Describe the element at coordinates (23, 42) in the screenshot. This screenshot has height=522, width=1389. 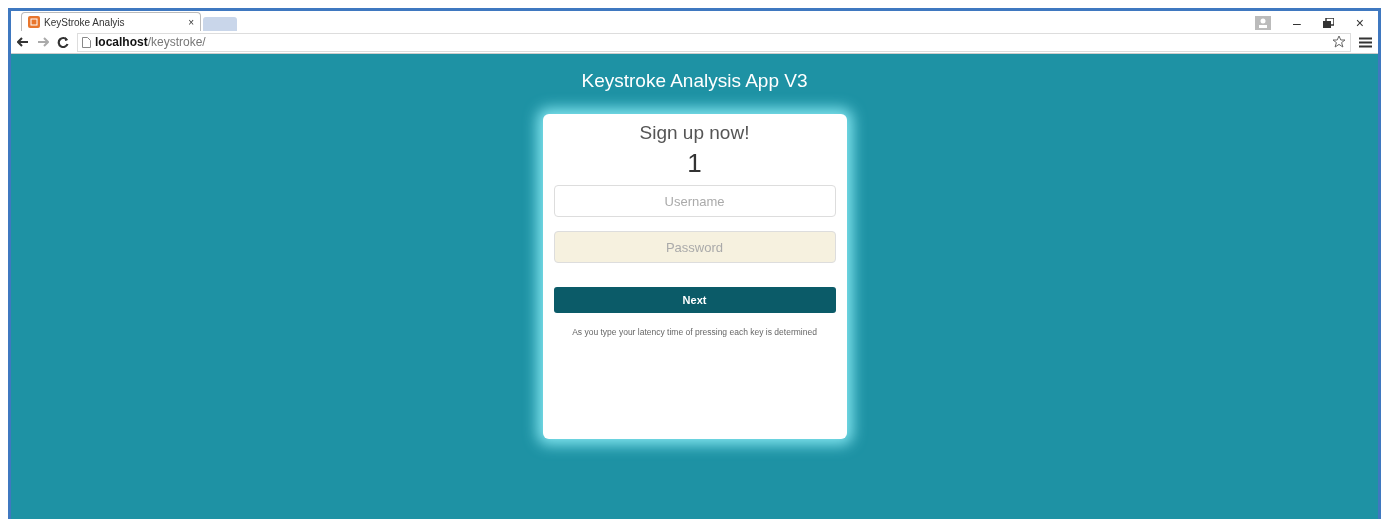
I see `back-icon` at that location.